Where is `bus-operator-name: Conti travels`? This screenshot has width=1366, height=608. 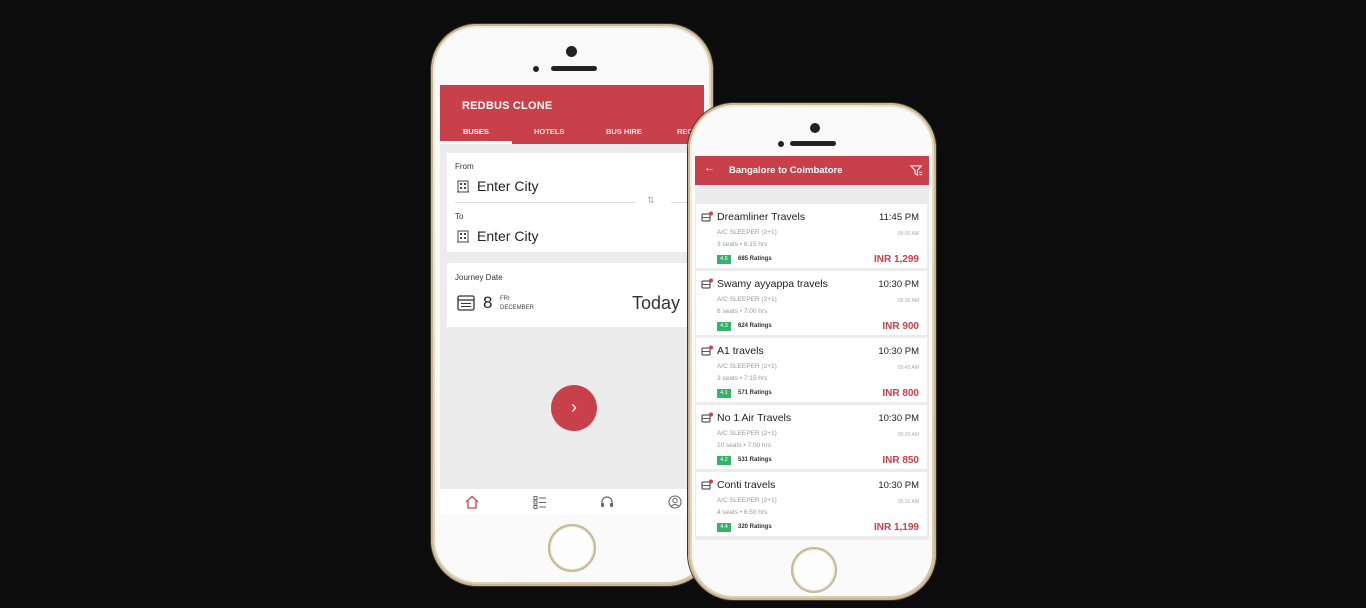
bus-operator-name: Conti travels is located at coordinates (746, 485).